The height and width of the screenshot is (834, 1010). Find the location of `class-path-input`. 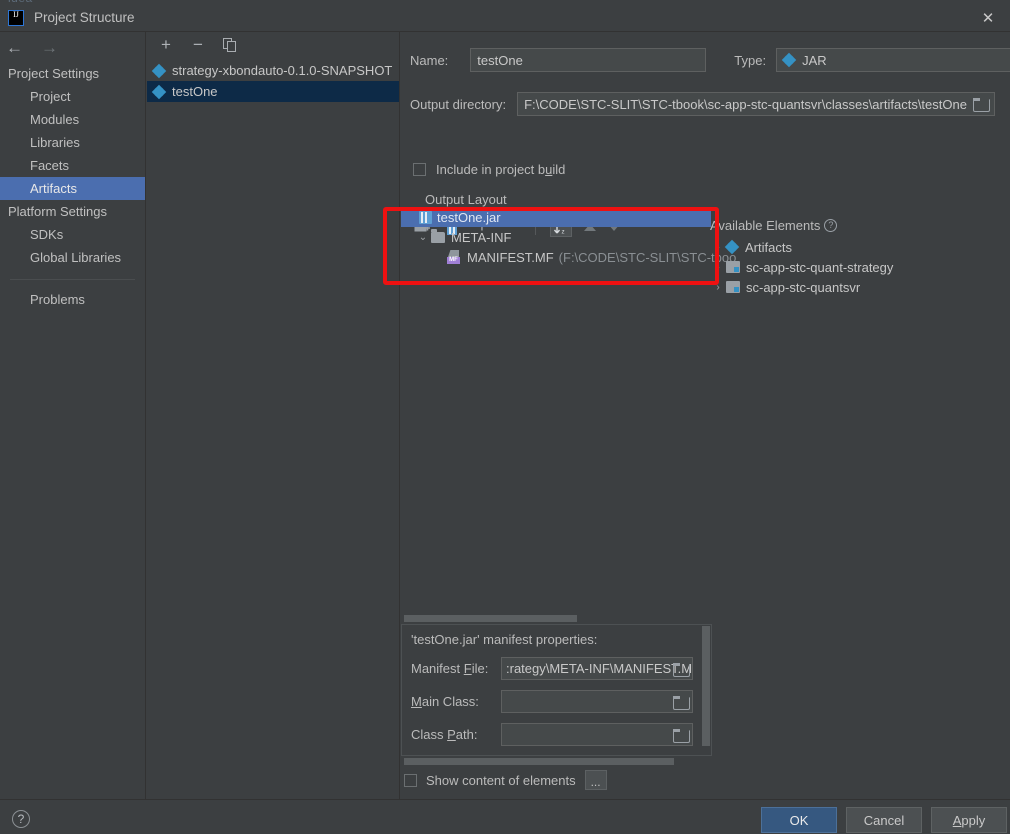

class-path-input is located at coordinates (597, 734).